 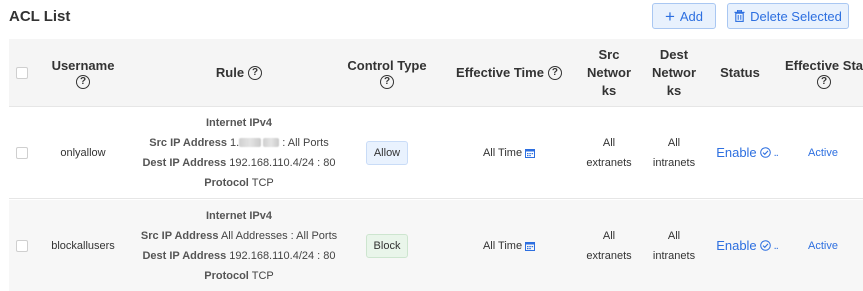 I want to click on column-username-label: Username, so click(x=83, y=65).